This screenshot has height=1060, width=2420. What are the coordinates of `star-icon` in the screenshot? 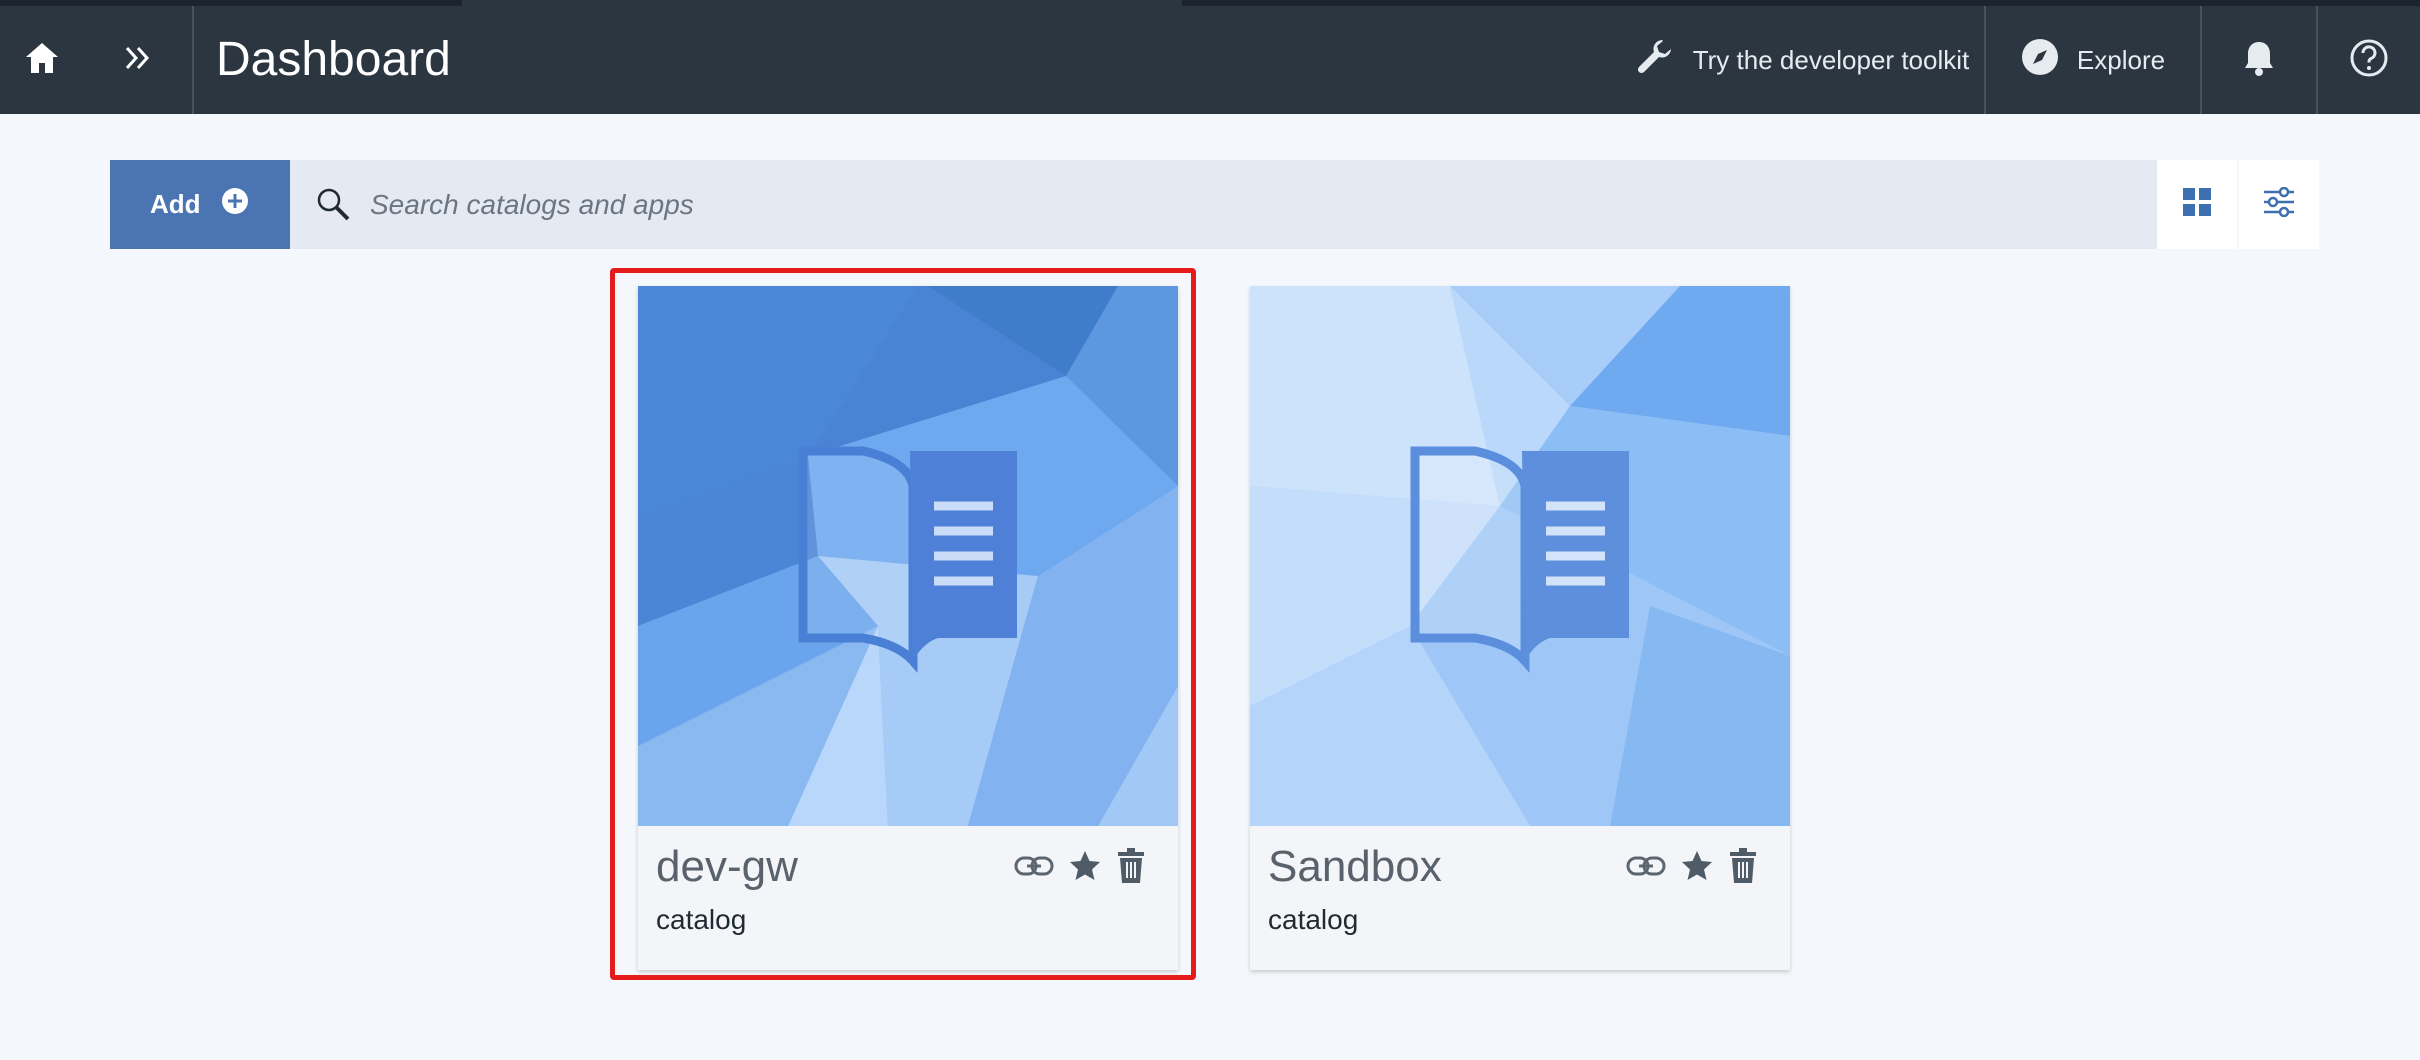 It's located at (1697, 866).